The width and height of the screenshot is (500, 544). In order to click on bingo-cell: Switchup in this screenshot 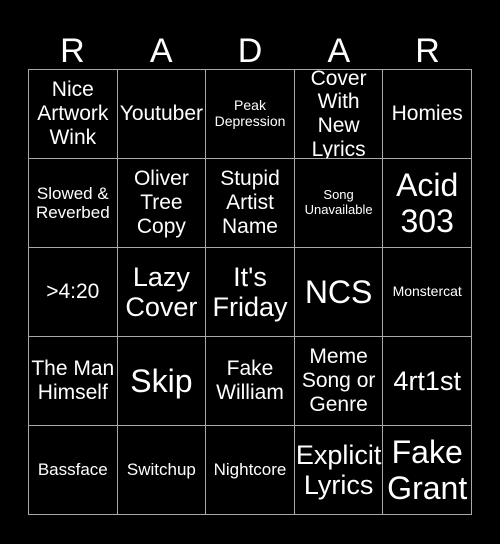, I will do `click(161, 470)`.